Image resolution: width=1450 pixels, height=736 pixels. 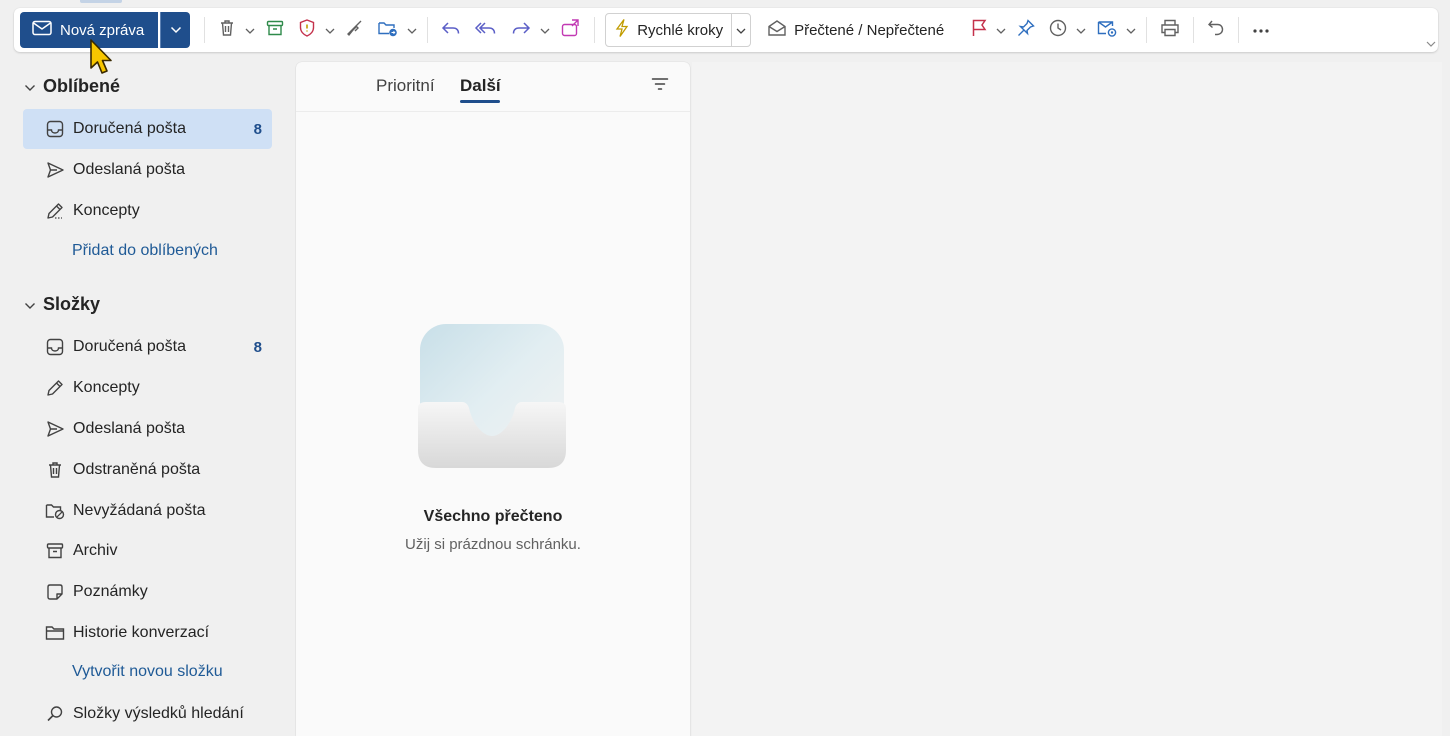 I want to click on broom-icon, so click(x=355, y=30).